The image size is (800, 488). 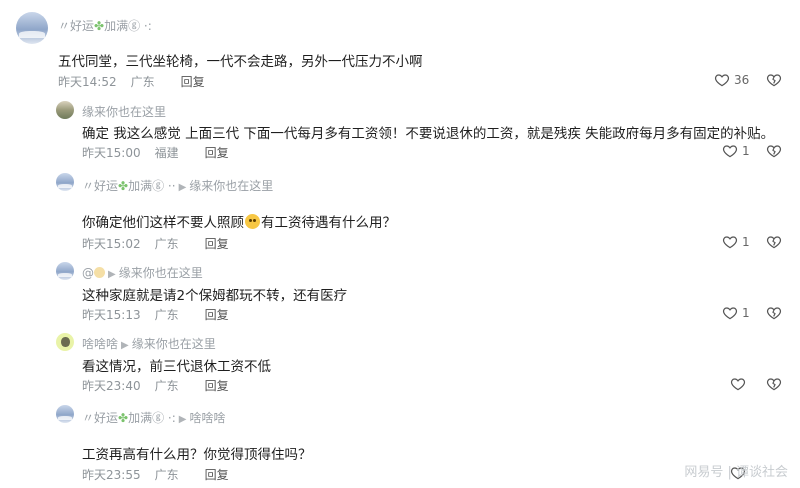 I want to click on comment-time: 昨天14:52, so click(x=87, y=82).